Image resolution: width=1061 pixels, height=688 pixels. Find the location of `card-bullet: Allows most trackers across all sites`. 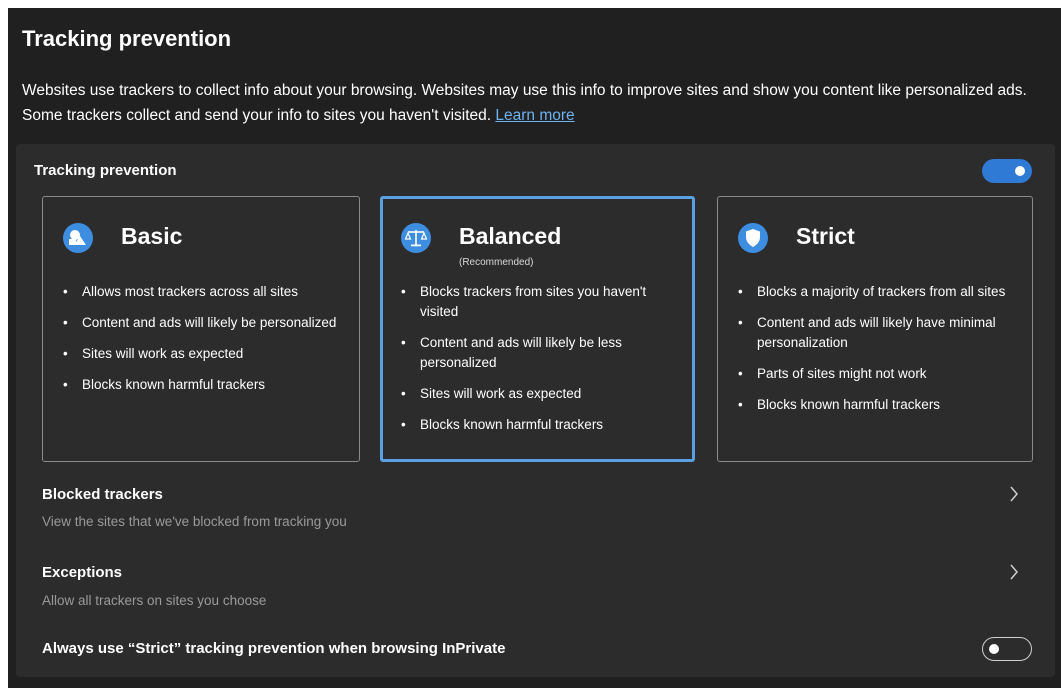

card-bullet: Allows most trackers across all sites is located at coordinates (208, 292).